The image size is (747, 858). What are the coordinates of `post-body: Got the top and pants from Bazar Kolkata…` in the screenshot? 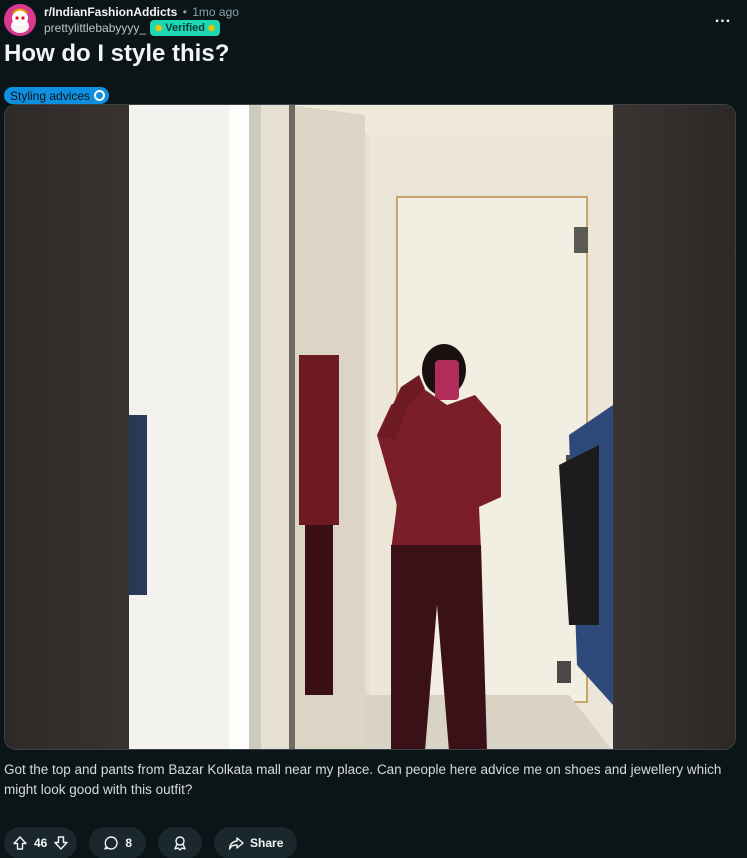 It's located at (363, 779).